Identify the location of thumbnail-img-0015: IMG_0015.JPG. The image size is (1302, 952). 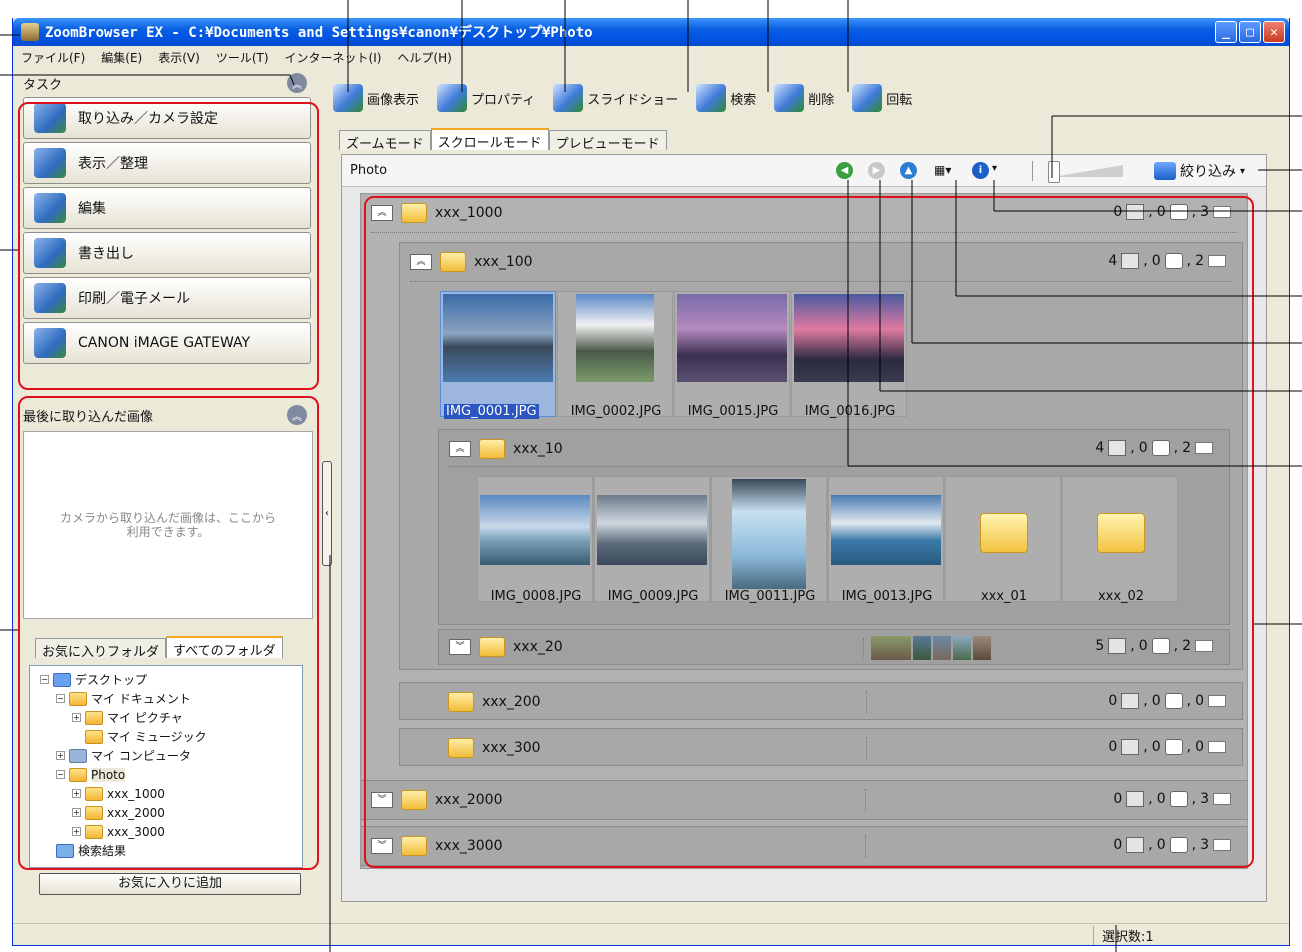
(732, 355).